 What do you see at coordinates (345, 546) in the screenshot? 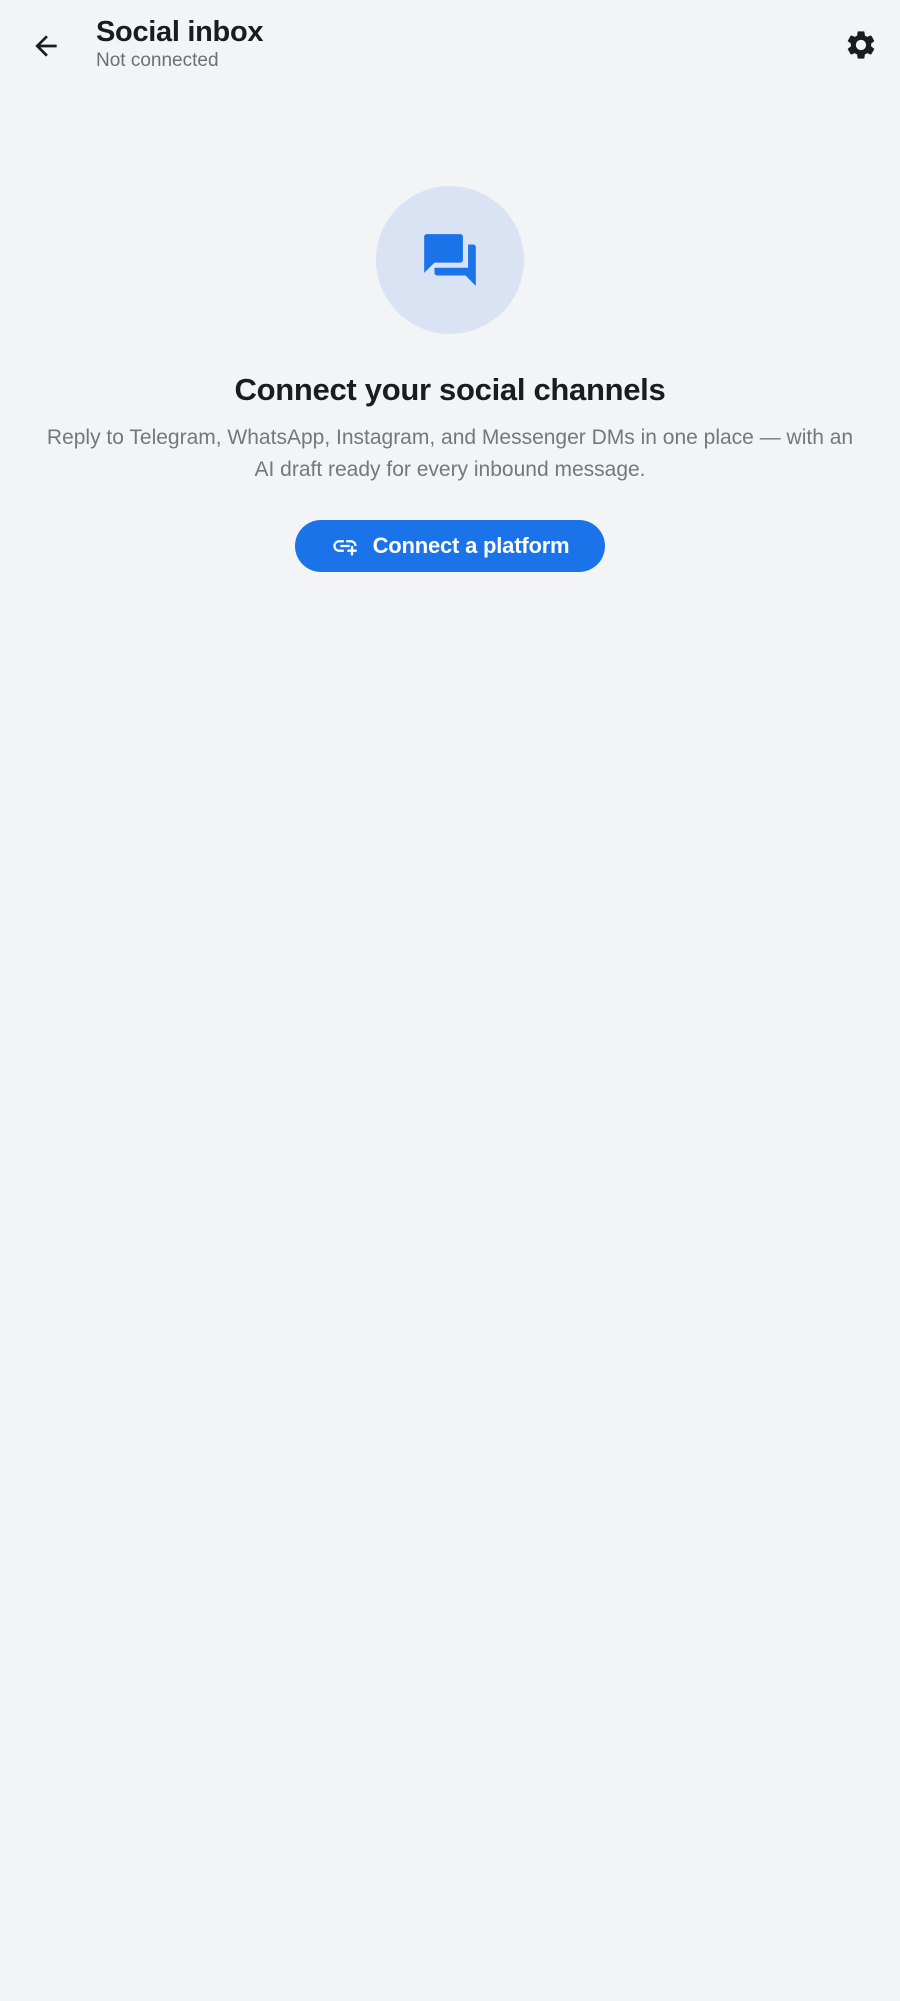
I see `add-link-icon` at bounding box center [345, 546].